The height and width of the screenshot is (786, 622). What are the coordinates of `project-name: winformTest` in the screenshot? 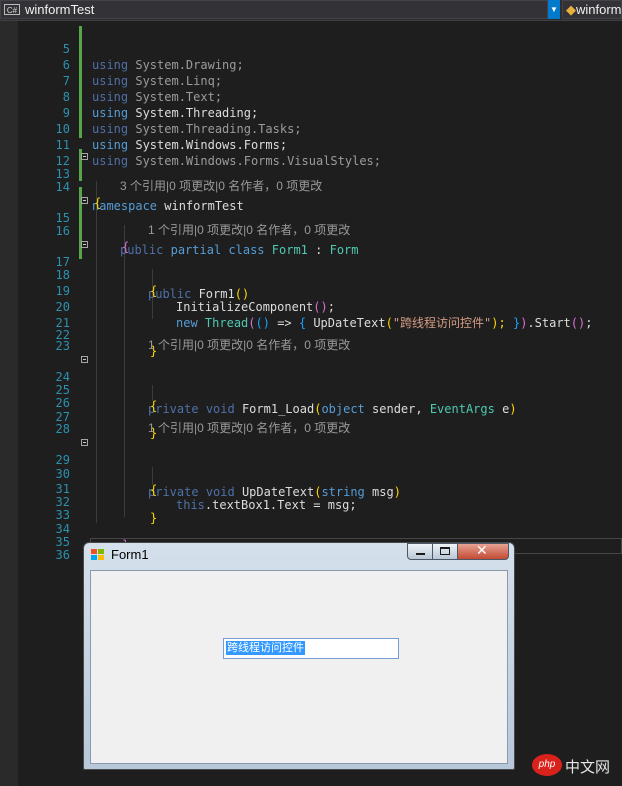 It's located at (60, 9).